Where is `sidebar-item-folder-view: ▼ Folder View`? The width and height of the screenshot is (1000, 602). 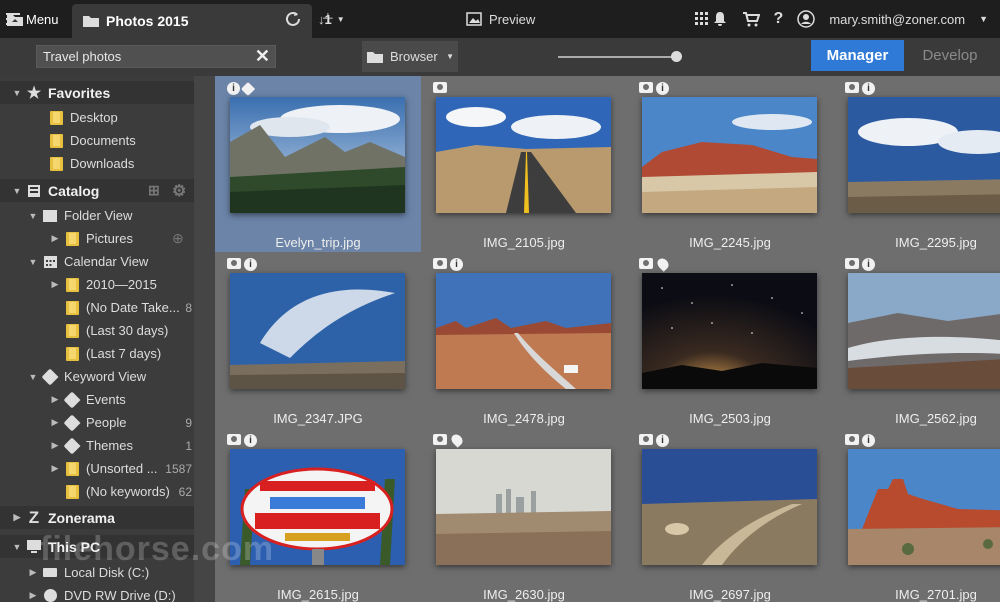 sidebar-item-folder-view: ▼ Folder View is located at coordinates (80, 215).